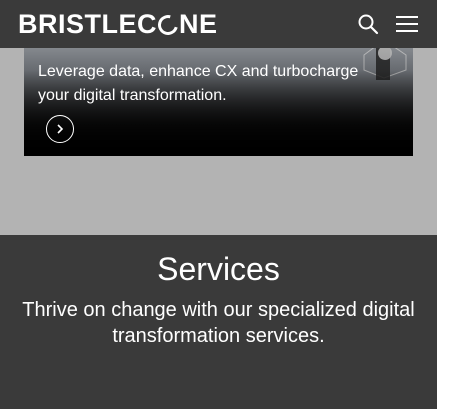 This screenshot has width=454, height=409. I want to click on search-button, so click(368, 24).